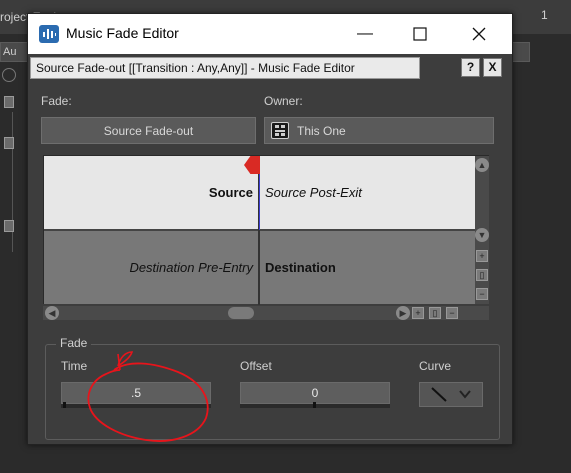  I want to click on curve-dropdown, so click(451, 394).